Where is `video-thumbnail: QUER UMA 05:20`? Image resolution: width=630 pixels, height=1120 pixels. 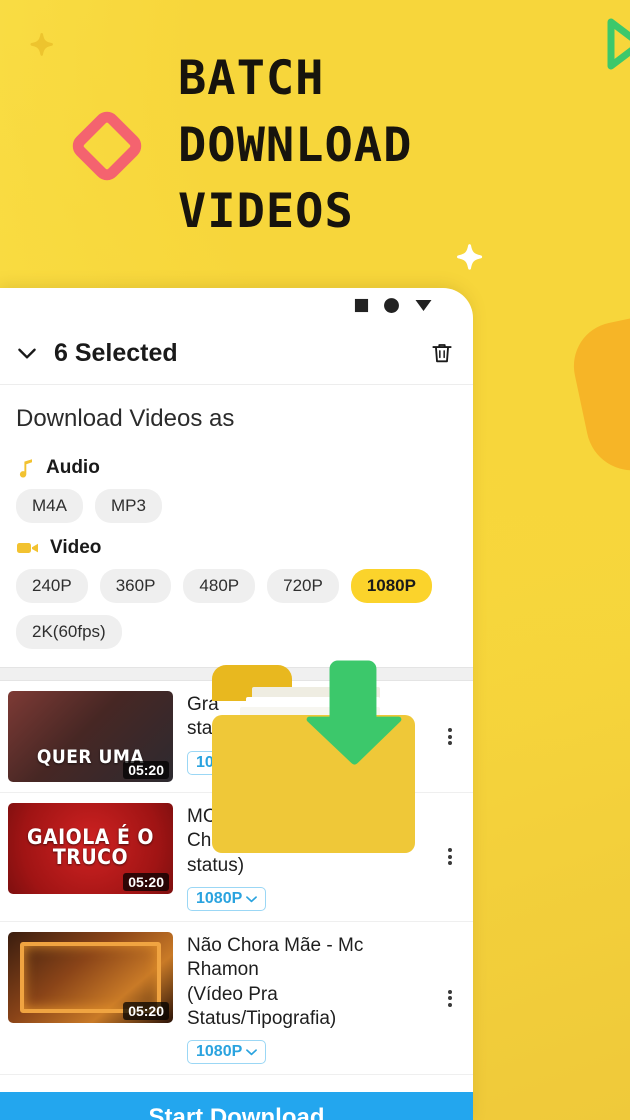 video-thumbnail: QUER UMA 05:20 is located at coordinates (90, 736).